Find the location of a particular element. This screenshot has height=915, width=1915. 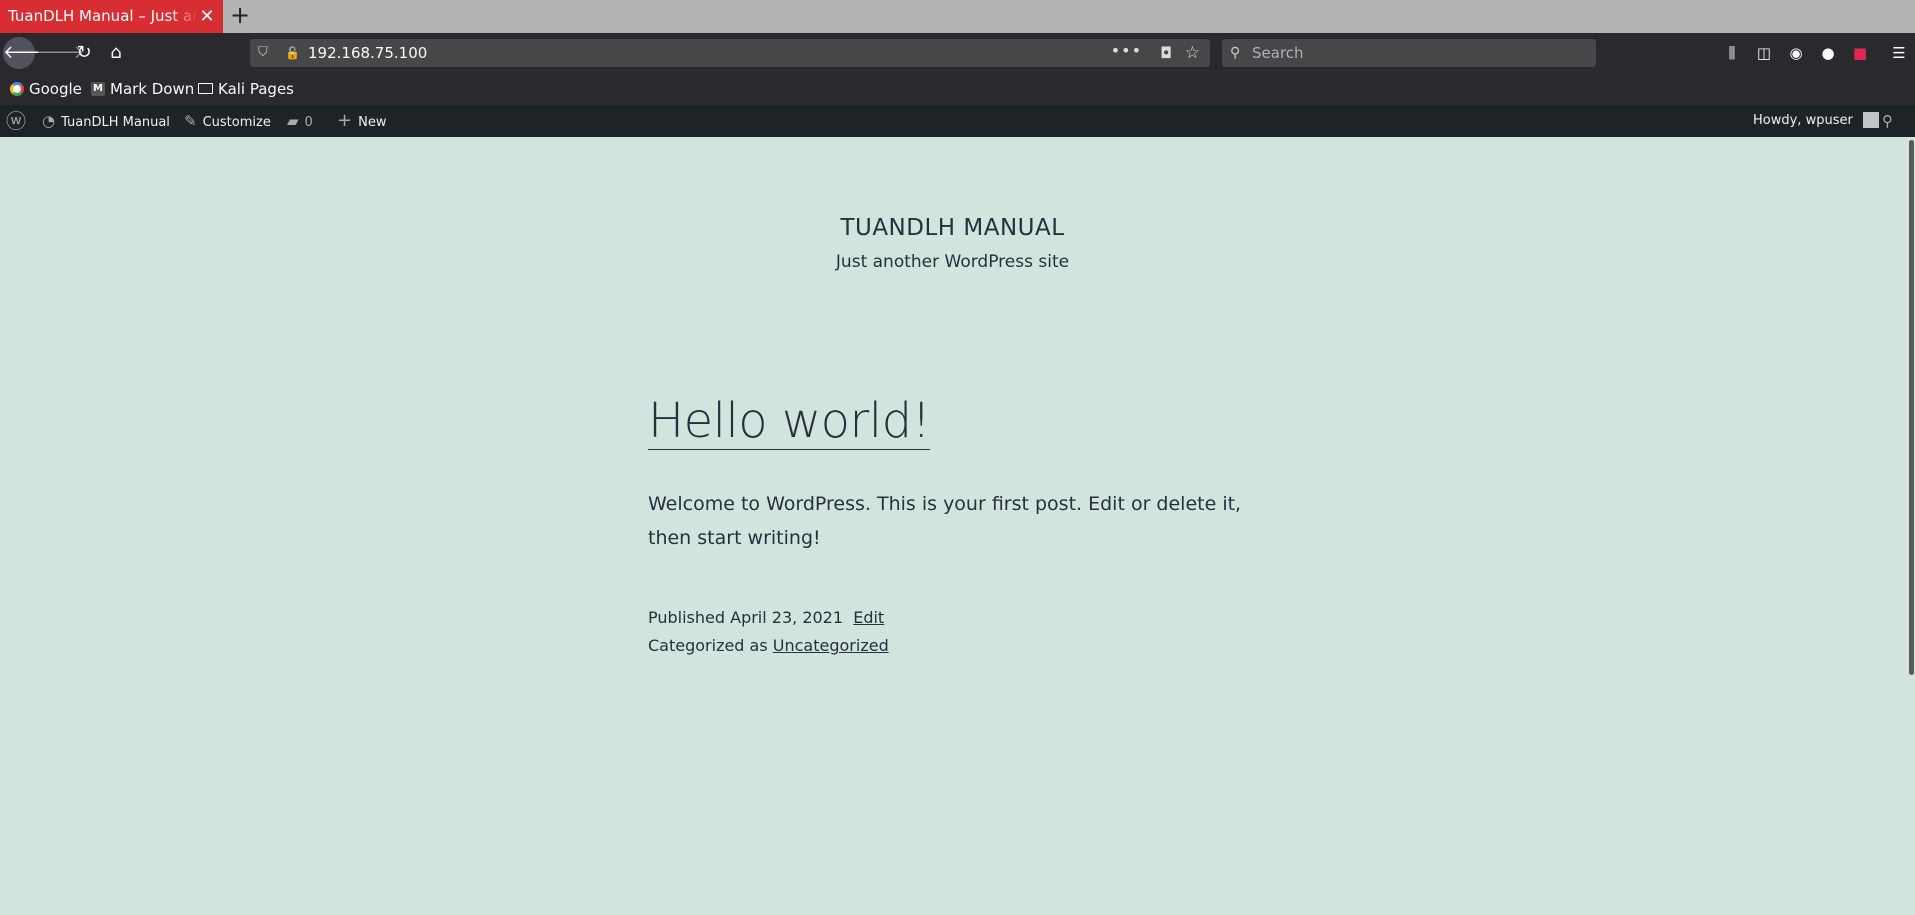

admin-new-label: New is located at coordinates (372, 122).